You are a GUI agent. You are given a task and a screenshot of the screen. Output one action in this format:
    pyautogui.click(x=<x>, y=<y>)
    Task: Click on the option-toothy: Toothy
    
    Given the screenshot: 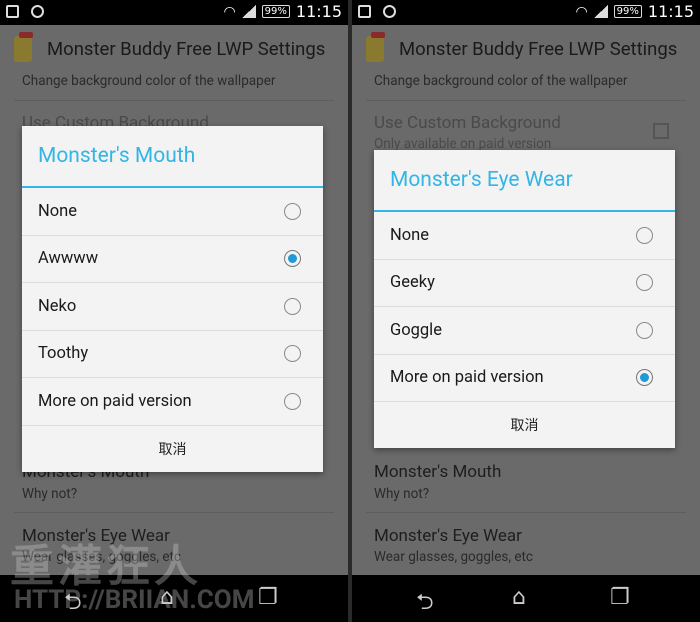 What is the action you would take?
    pyautogui.click(x=172, y=354)
    